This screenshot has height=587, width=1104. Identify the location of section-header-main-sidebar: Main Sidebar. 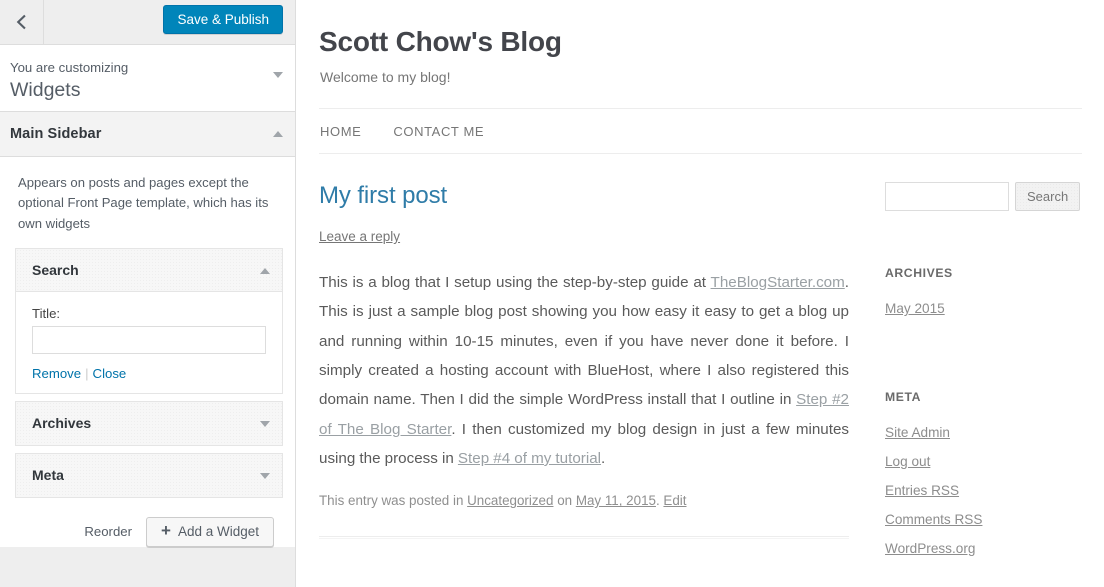
(147, 134).